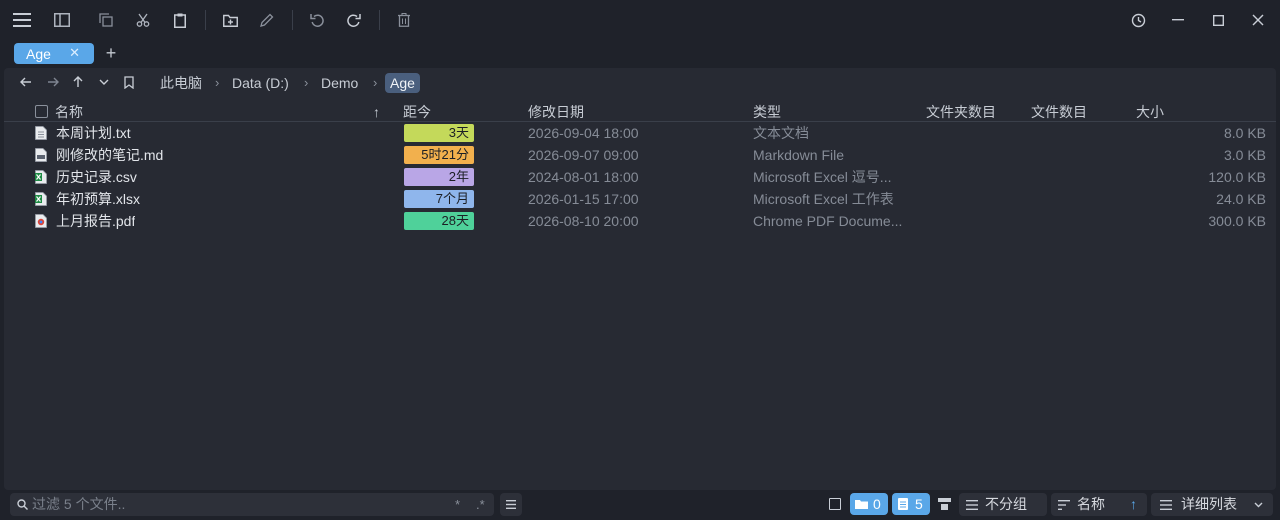 The image size is (1280, 520). I want to click on file-count: 5, so click(919, 504).